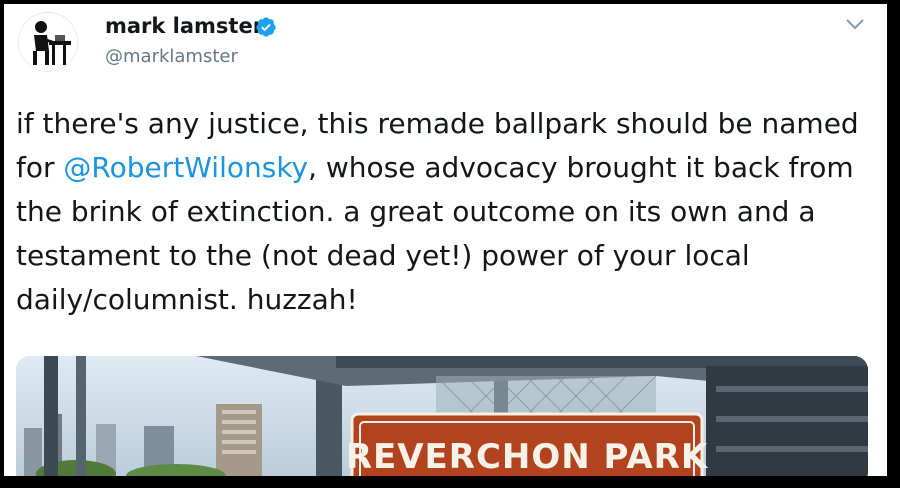 This screenshot has height=488, width=900. Describe the element at coordinates (185, 167) in the screenshot. I see `mention-link: @RobertWilonsky` at that location.